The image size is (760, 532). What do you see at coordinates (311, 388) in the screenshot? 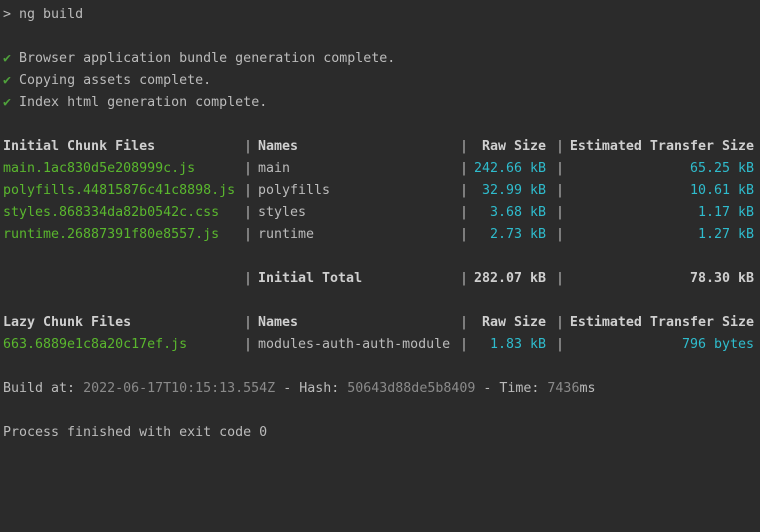
I see `hash-label: - Hash:` at bounding box center [311, 388].